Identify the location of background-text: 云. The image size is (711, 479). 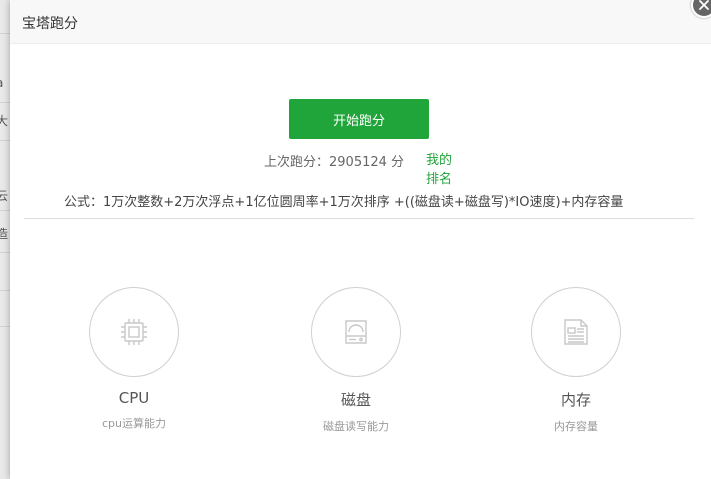
(4, 196).